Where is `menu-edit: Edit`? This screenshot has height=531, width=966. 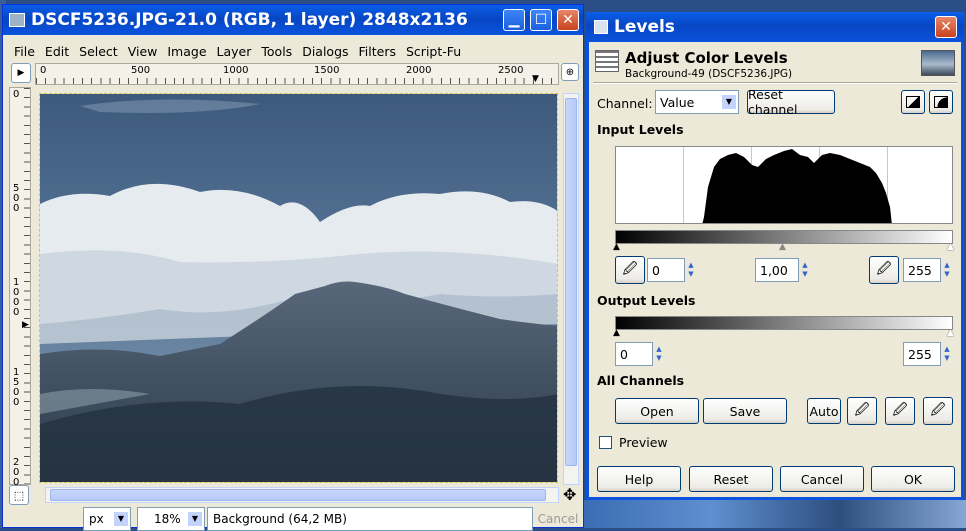 menu-edit: Edit is located at coordinates (57, 52).